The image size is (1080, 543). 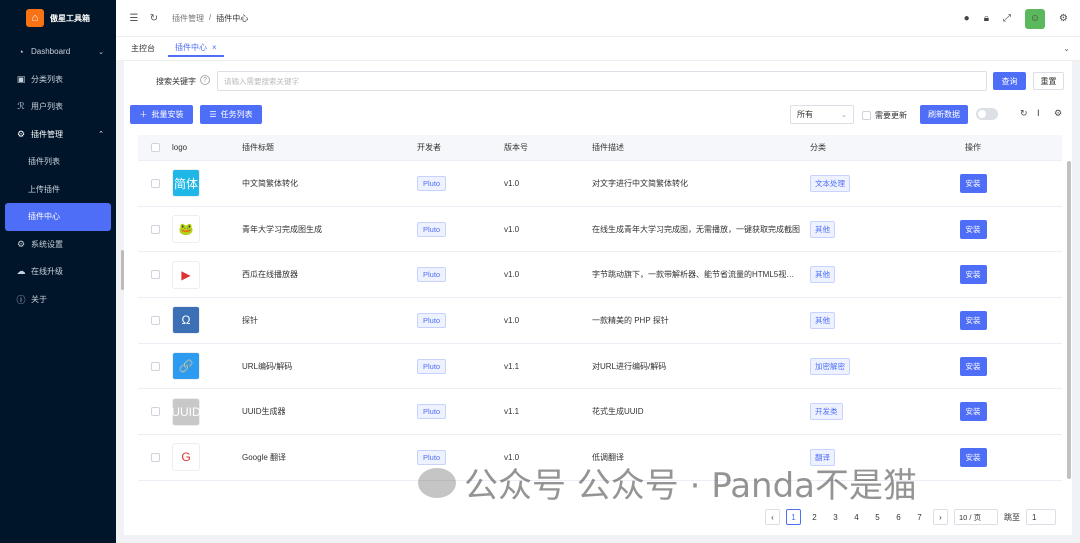 What do you see at coordinates (58, 80) in the screenshot?
I see `sidebar-item-categories: ▣ 分类列表` at bounding box center [58, 80].